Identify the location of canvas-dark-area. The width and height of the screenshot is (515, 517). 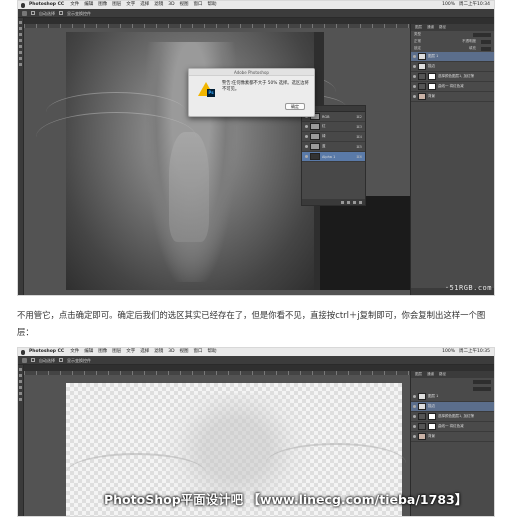
(365, 243).